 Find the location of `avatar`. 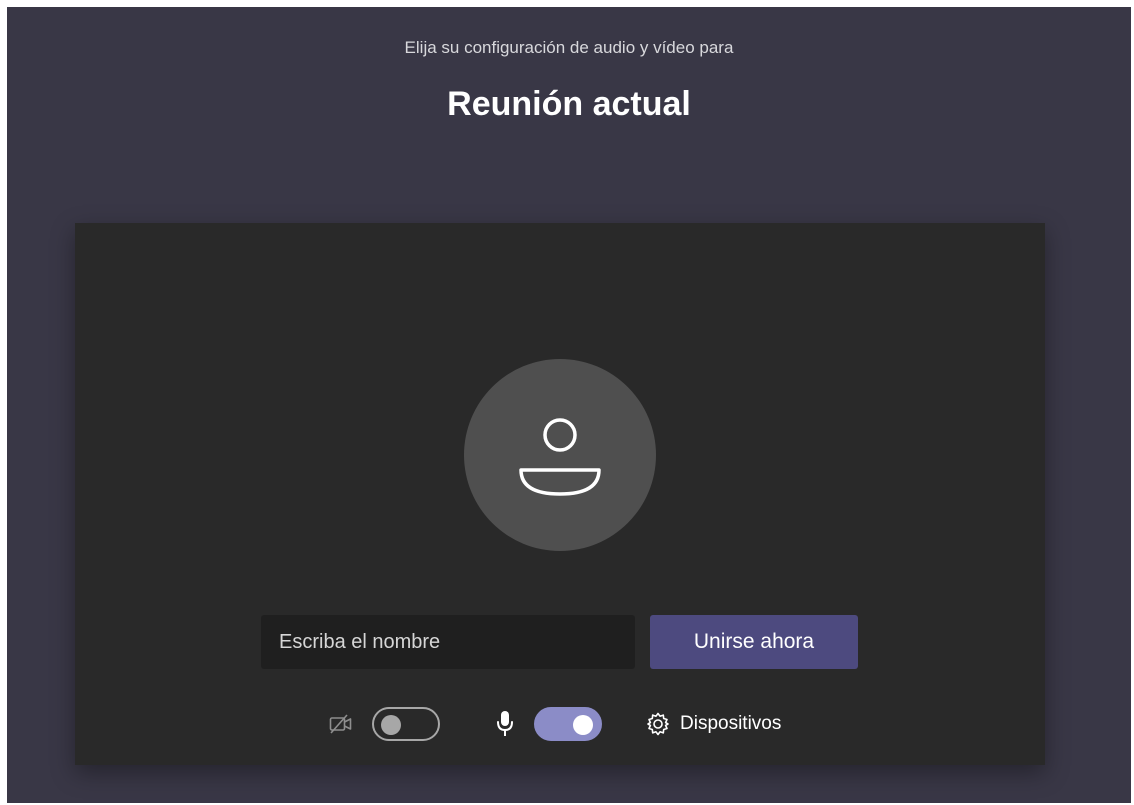

avatar is located at coordinates (560, 455).